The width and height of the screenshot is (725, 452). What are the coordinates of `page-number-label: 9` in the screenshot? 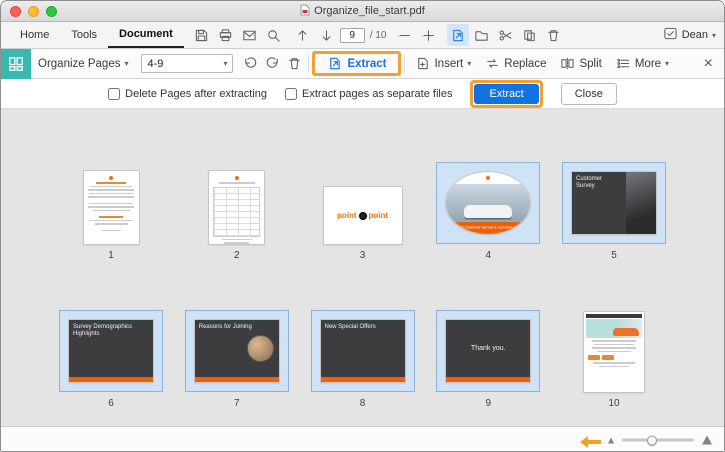 It's located at (488, 403).